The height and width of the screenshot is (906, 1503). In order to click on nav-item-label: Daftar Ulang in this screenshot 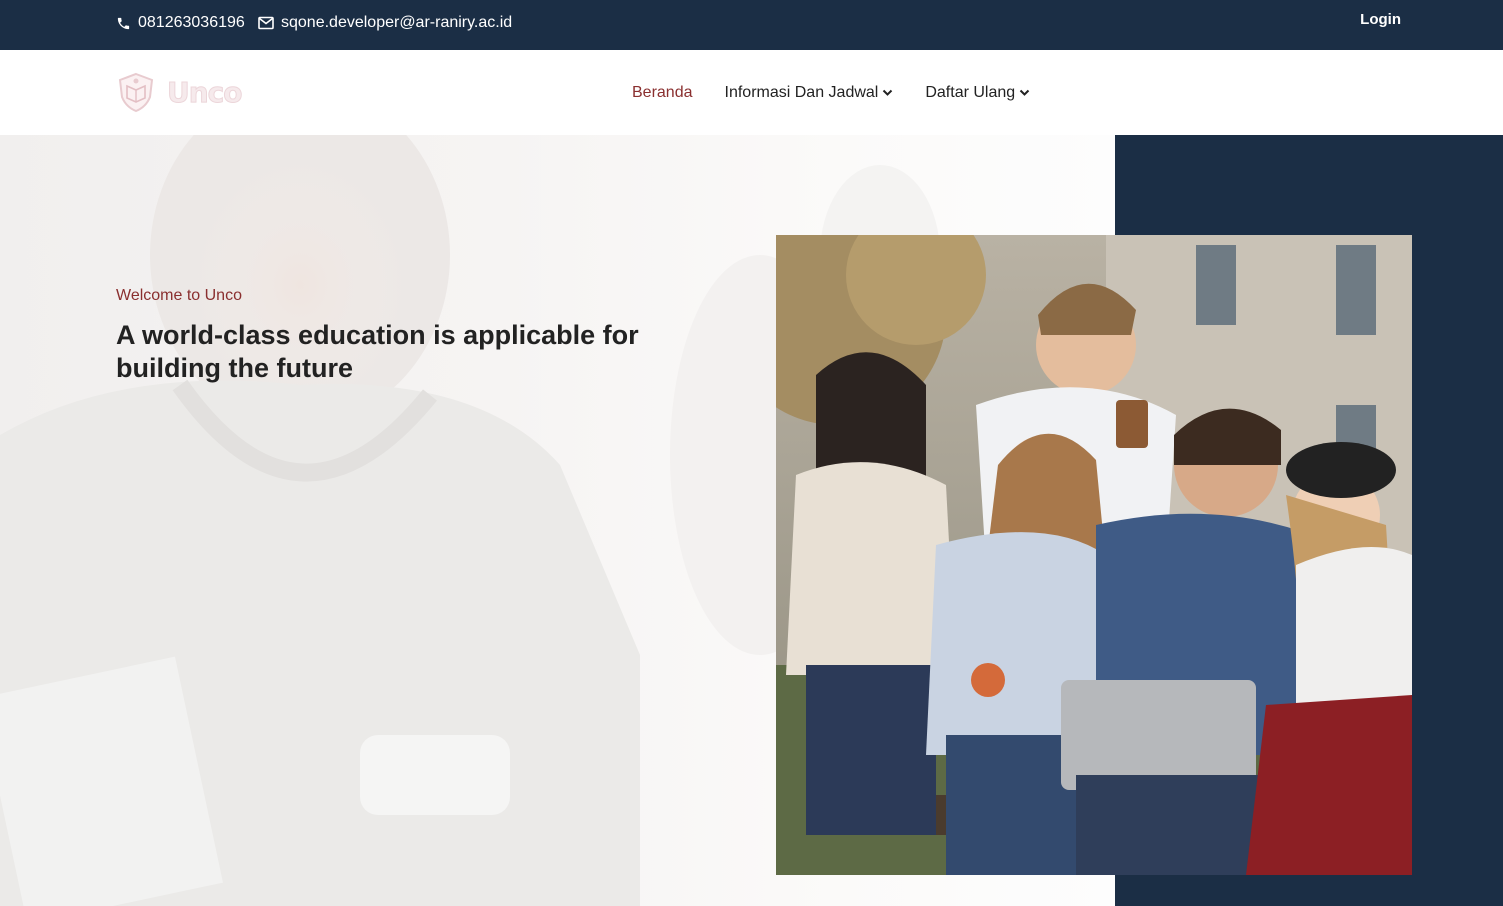, I will do `click(970, 92)`.